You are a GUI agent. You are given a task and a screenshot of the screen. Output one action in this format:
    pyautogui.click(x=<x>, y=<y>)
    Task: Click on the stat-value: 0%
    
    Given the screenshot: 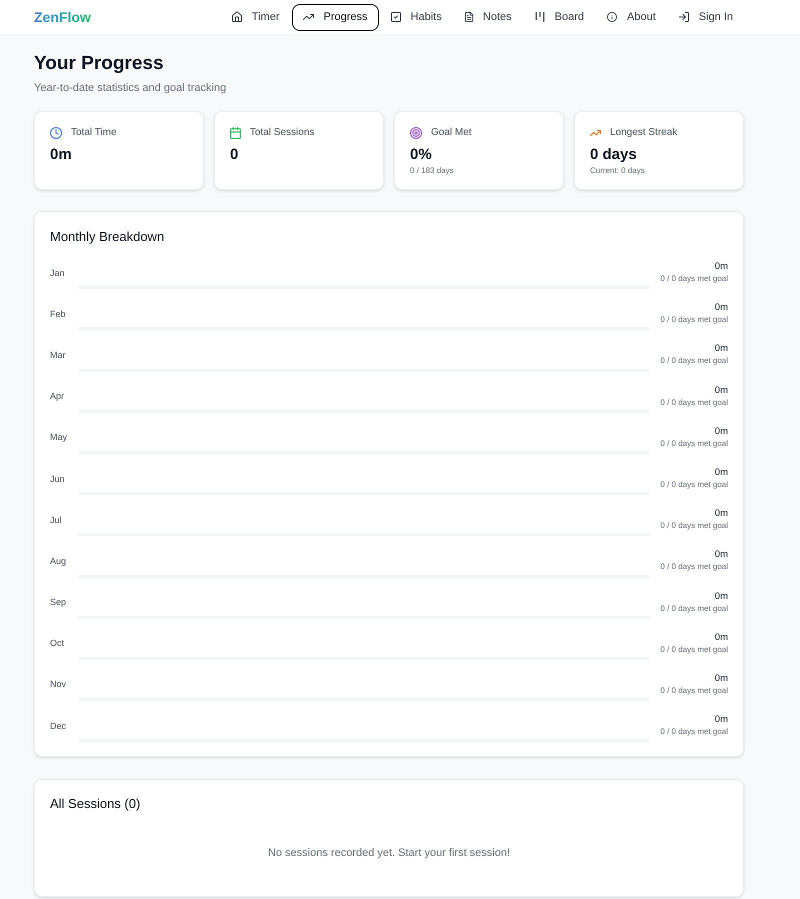 What is the action you would take?
    pyautogui.click(x=421, y=155)
    